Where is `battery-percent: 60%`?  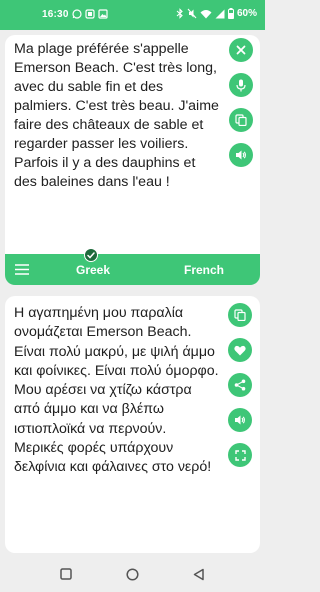
battery-percent: 60% is located at coordinates (246, 13).